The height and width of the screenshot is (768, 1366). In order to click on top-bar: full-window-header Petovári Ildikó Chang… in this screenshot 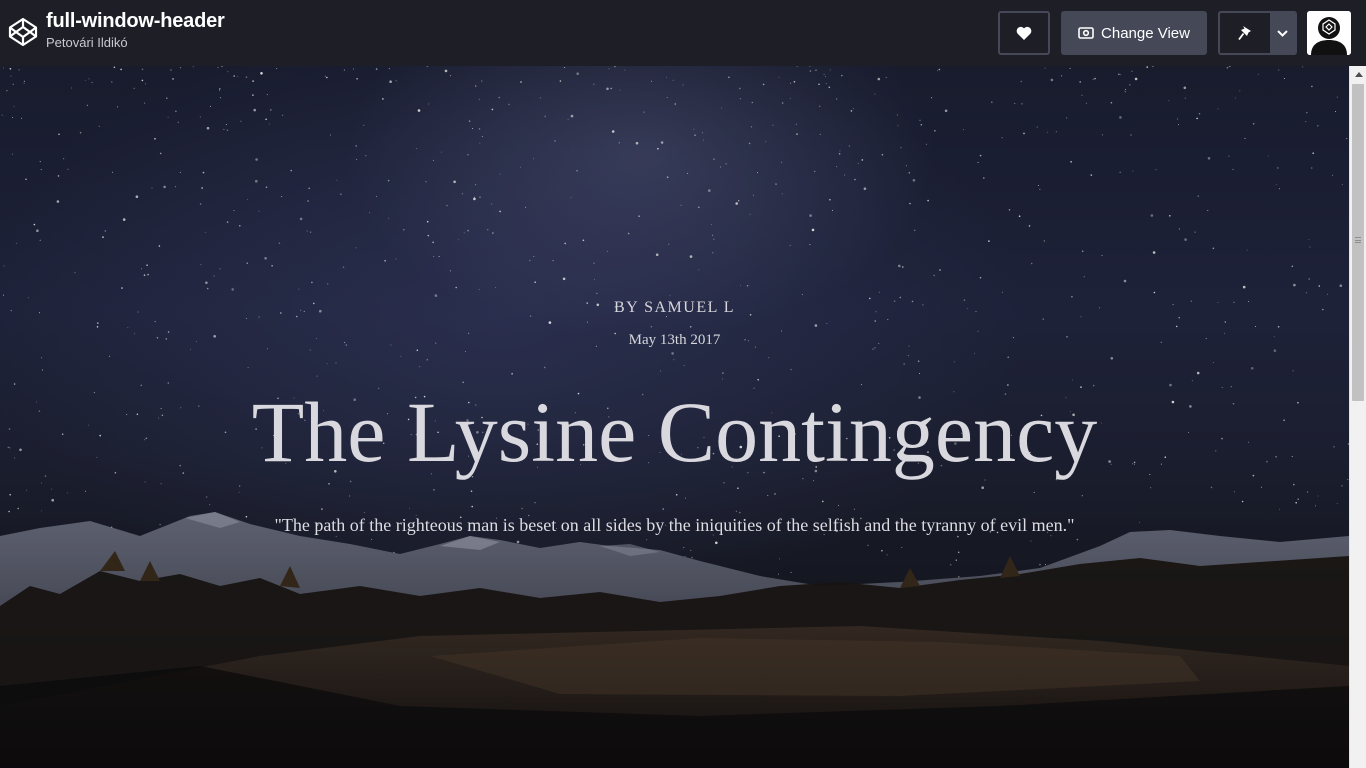, I will do `click(683, 33)`.